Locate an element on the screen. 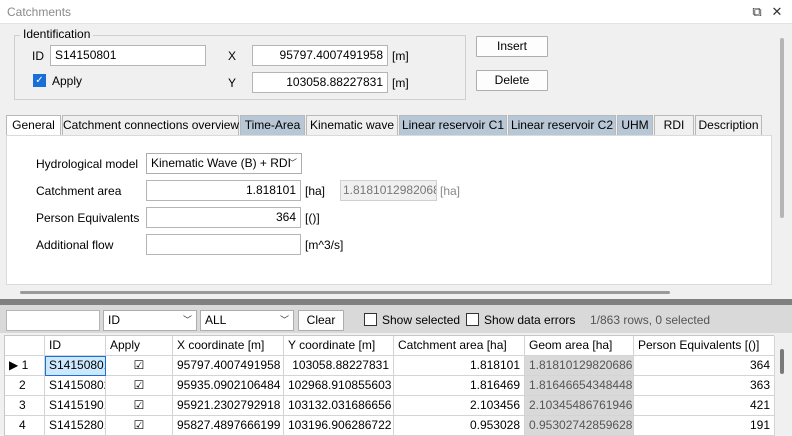 This screenshot has height=436, width=792. cell-y: 103196.906286722 is located at coordinates (339, 426).